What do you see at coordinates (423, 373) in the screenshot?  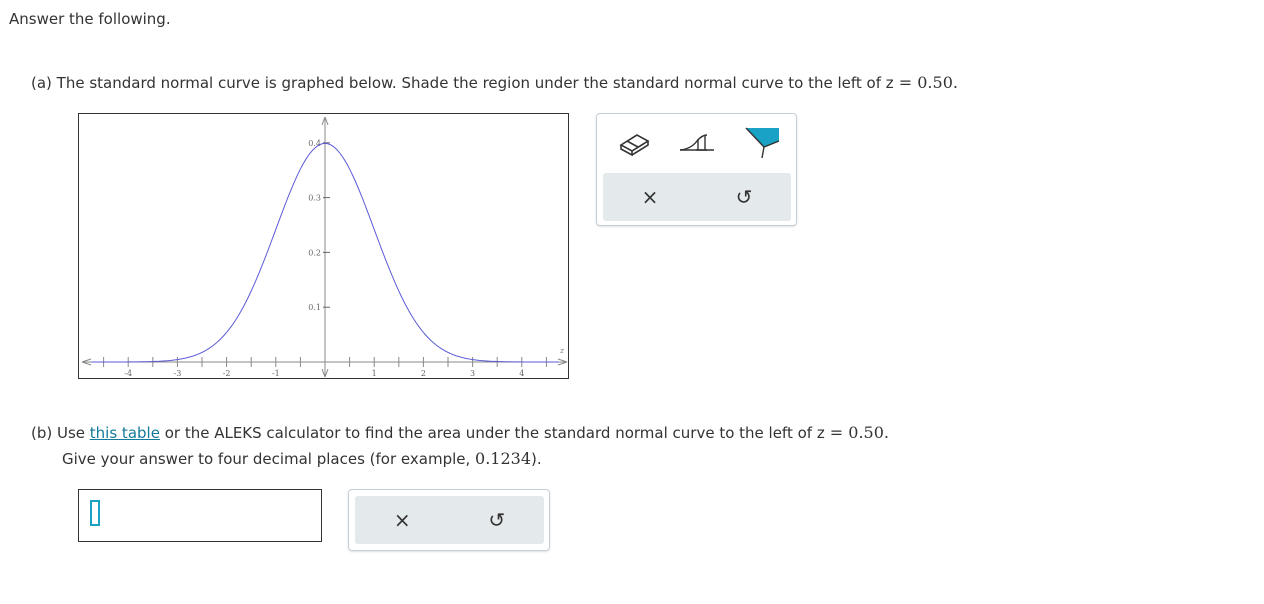 I see `x-tick-label: 2` at bounding box center [423, 373].